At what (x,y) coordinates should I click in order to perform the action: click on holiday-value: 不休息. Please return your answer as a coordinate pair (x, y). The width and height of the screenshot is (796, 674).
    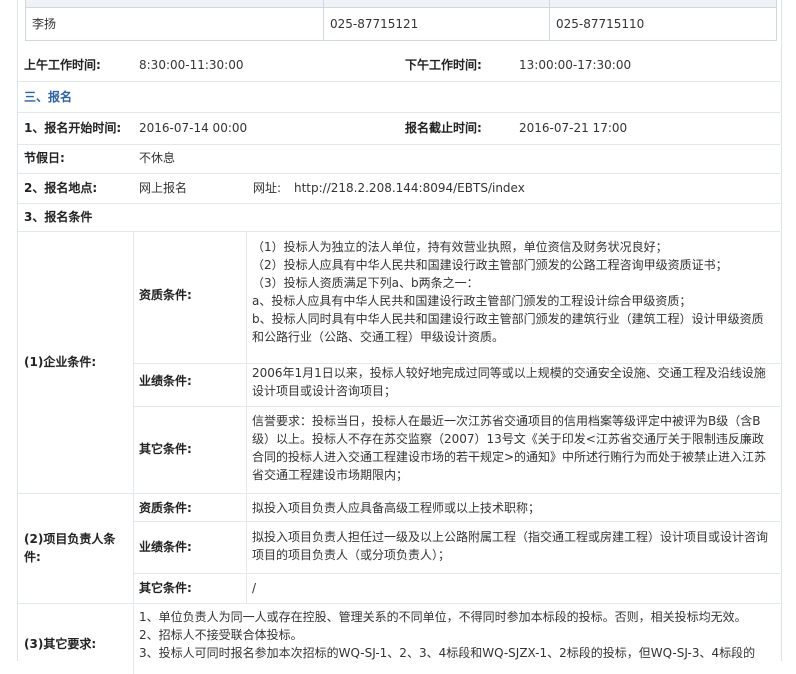
    Looking at the image, I should click on (157, 158).